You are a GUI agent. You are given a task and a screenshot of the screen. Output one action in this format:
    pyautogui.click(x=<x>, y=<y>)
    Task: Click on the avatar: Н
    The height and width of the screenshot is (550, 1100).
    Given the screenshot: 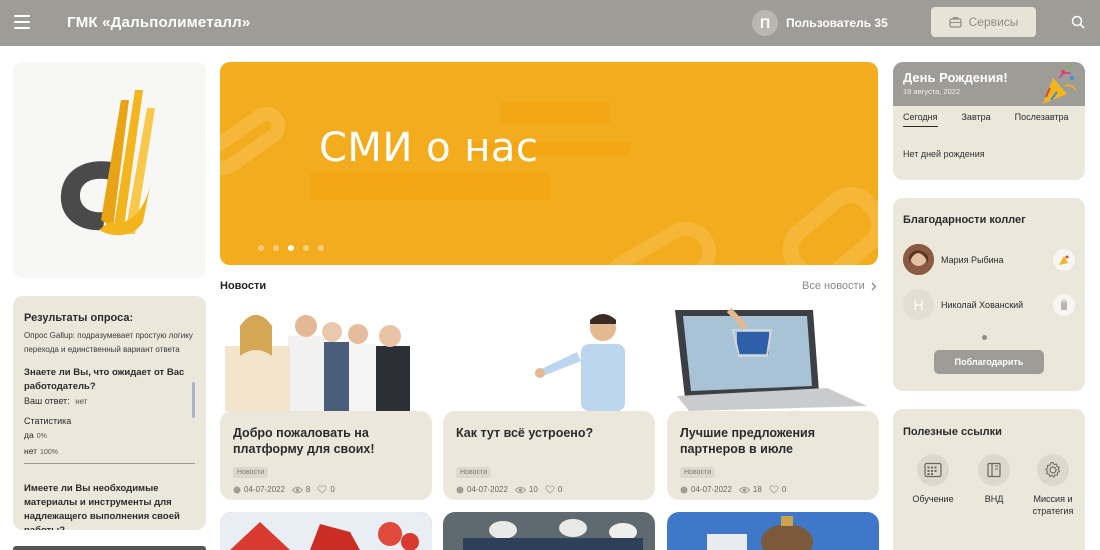 What is the action you would take?
    pyautogui.click(x=918, y=304)
    